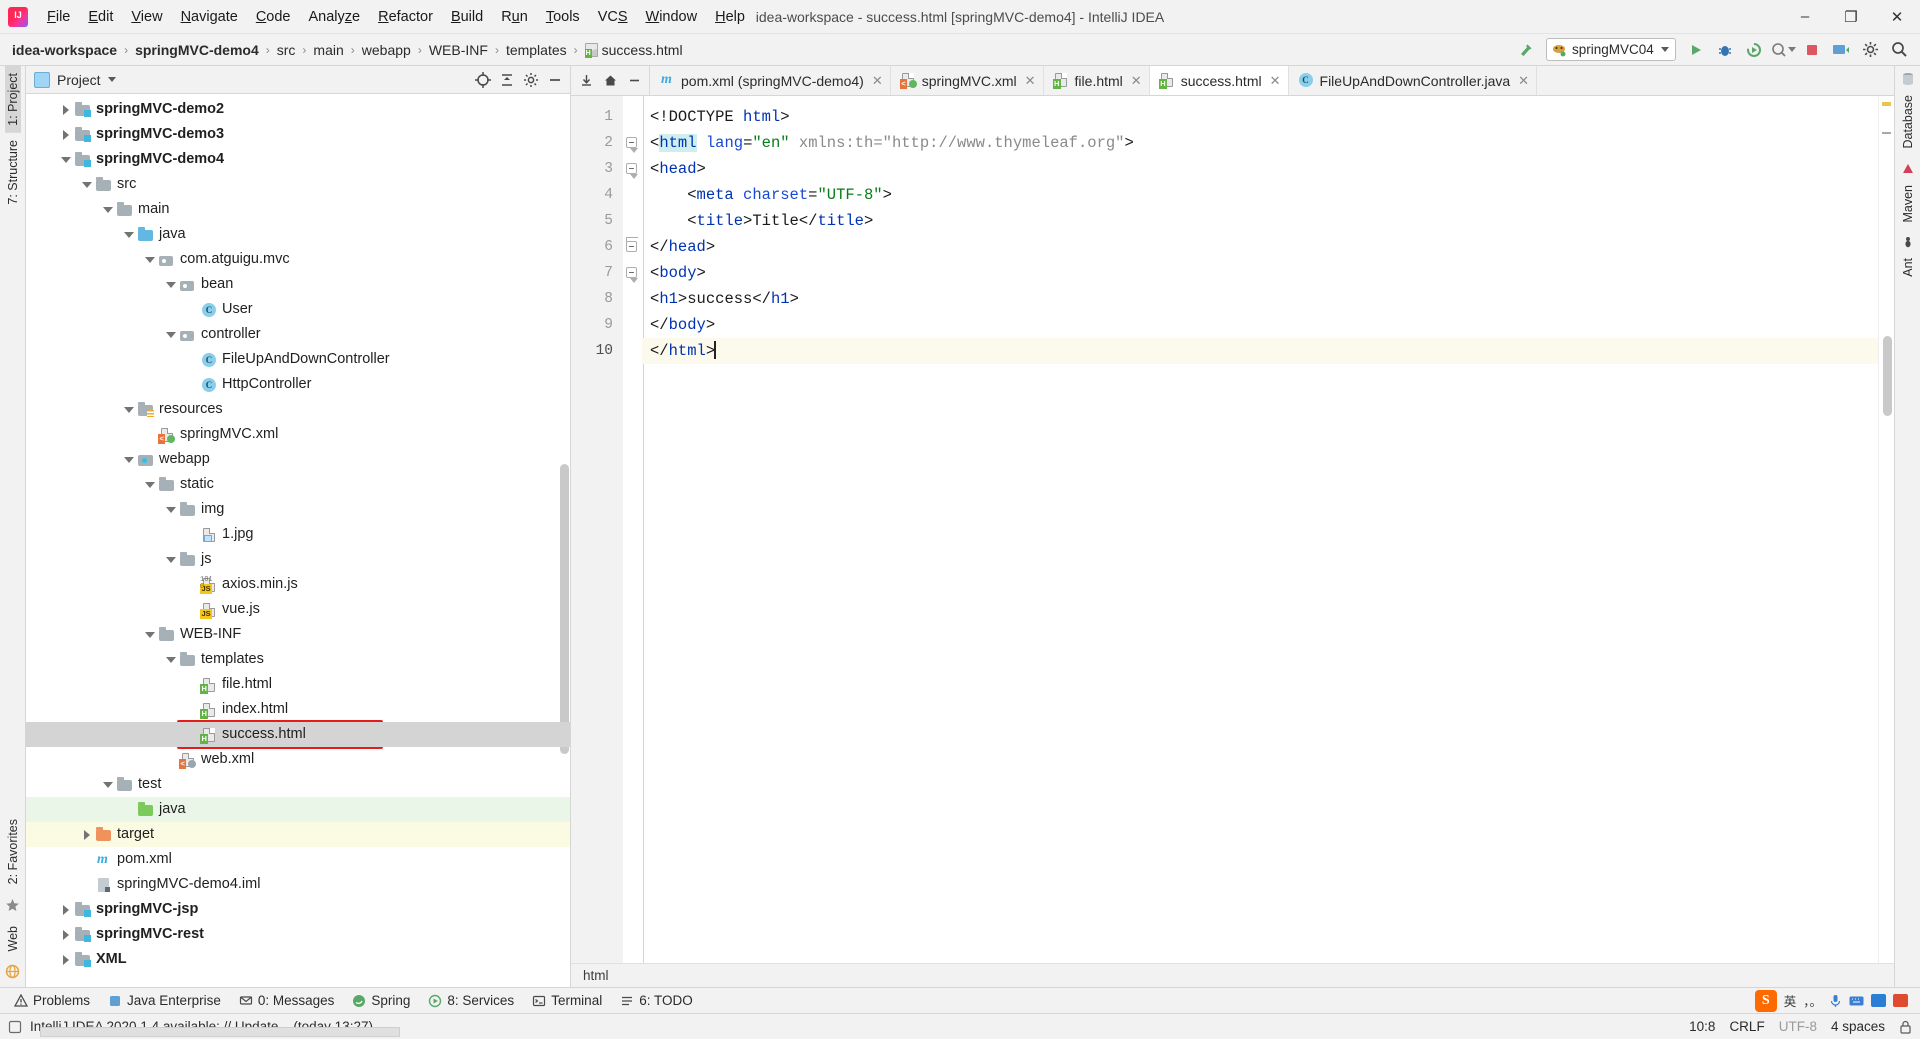  I want to click on tree-row: springMVC-demo4.iml, so click(298, 884).